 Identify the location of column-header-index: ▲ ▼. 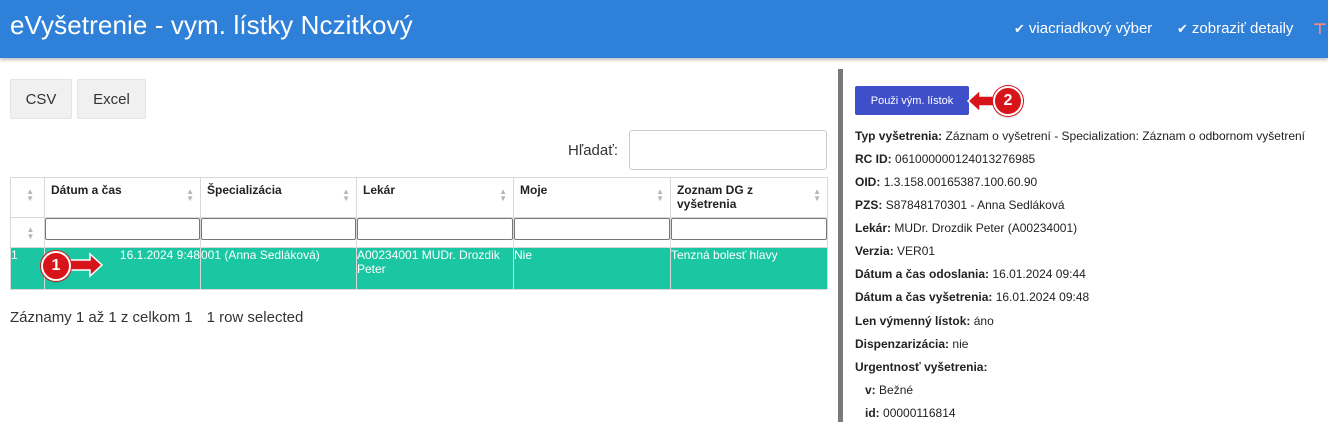
(27, 197).